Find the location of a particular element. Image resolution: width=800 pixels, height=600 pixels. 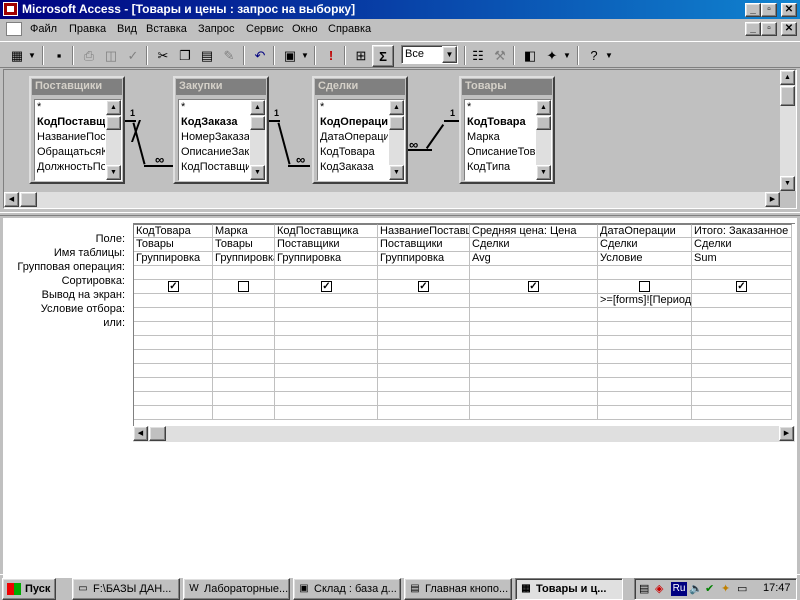

cut-icon: ✂ is located at coordinates (163, 56).